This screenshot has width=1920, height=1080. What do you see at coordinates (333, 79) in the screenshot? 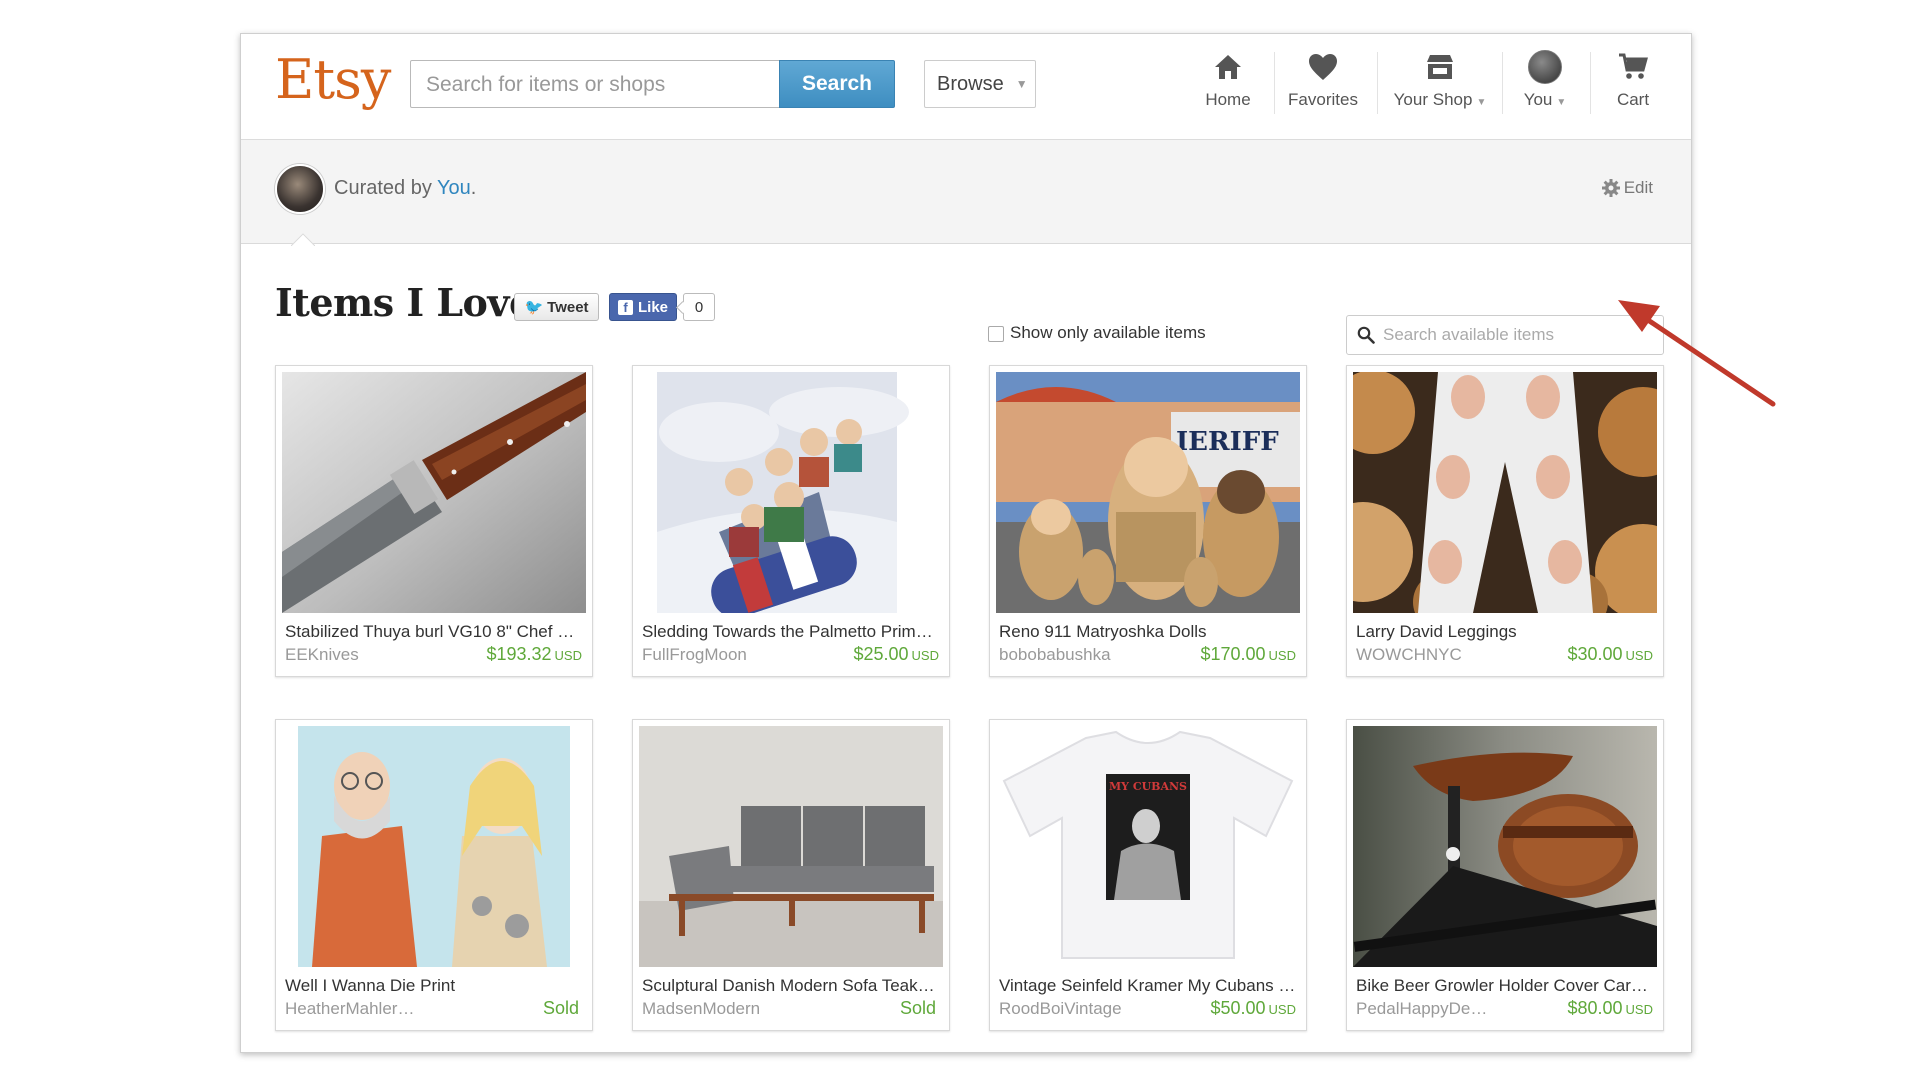
I see `etsy-logo: Etsy` at bounding box center [333, 79].